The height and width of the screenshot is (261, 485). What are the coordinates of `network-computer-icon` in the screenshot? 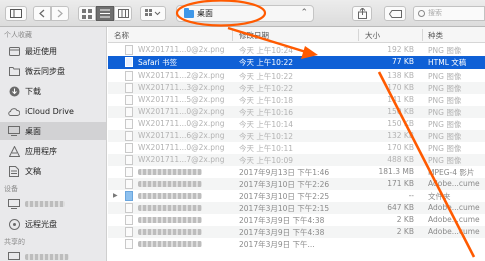 It's located at (14, 256).